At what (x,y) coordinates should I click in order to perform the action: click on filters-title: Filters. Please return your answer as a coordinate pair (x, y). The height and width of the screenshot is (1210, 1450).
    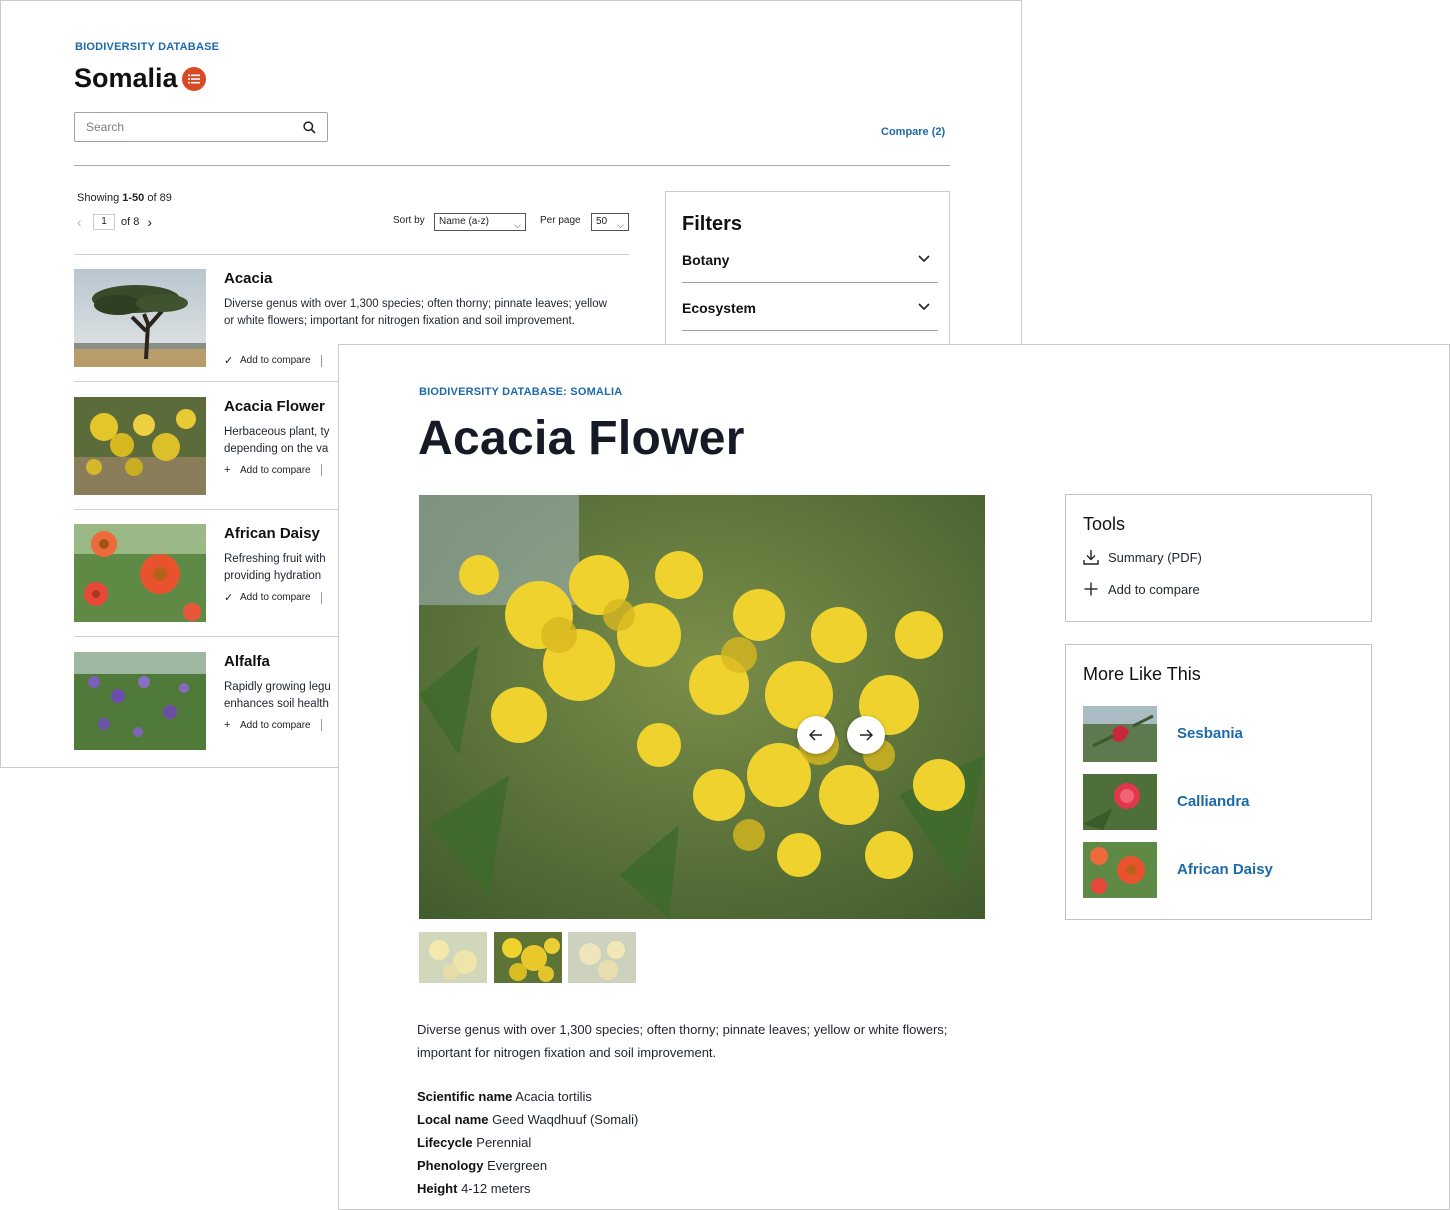
    Looking at the image, I should click on (712, 224).